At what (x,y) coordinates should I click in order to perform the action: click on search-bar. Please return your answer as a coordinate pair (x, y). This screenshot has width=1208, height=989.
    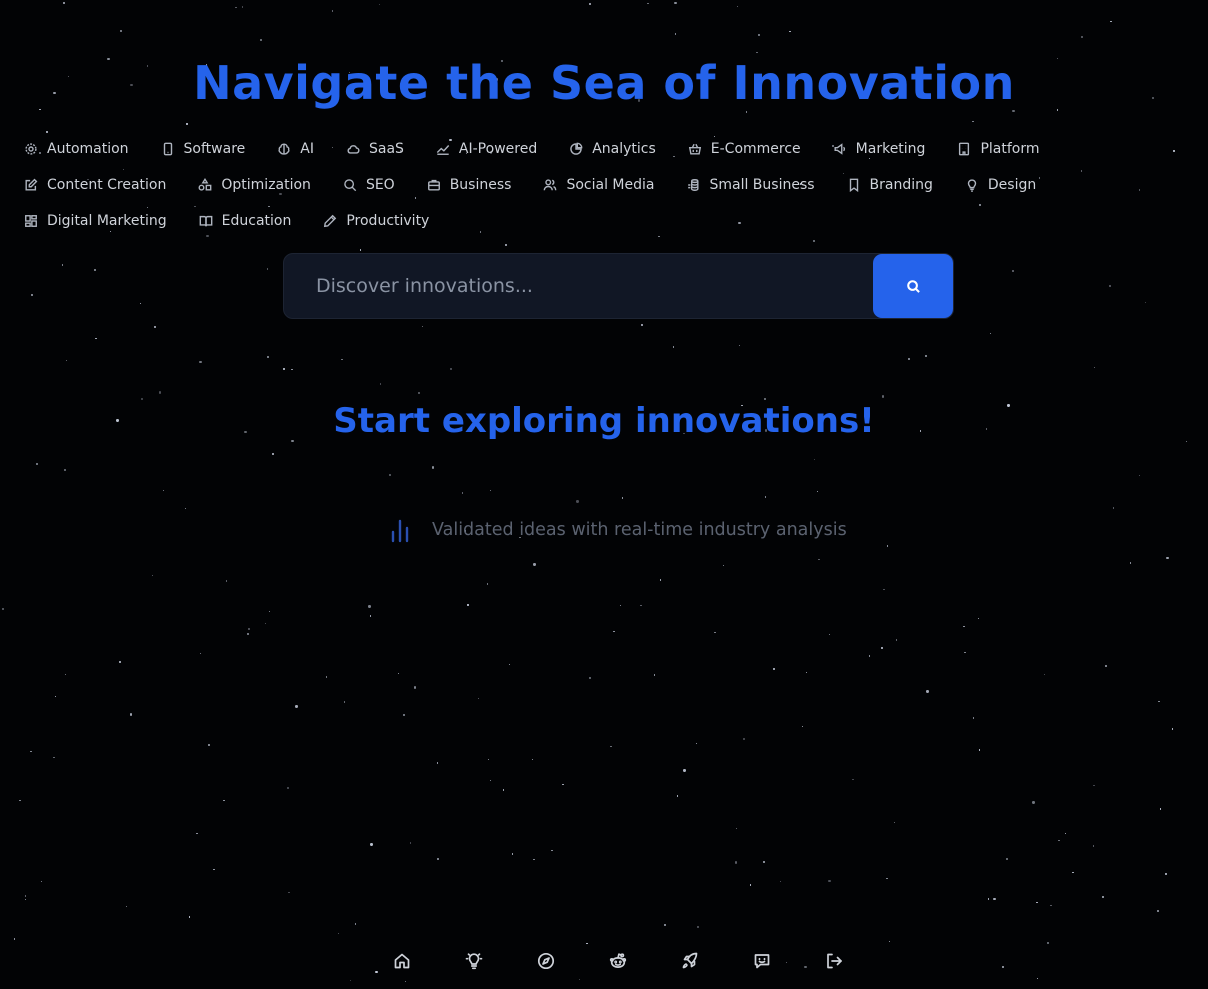
    Looking at the image, I should click on (618, 286).